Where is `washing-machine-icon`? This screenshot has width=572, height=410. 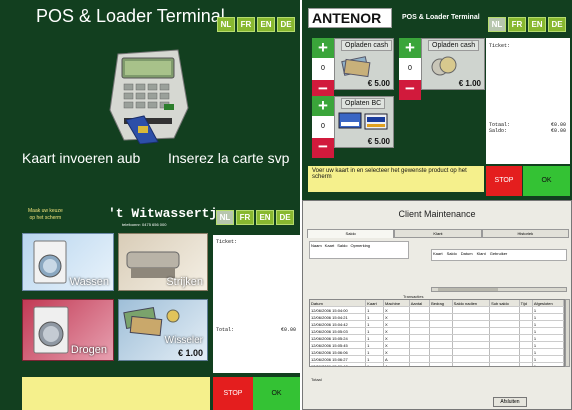 washing-machine-icon is located at coordinates (50, 262).